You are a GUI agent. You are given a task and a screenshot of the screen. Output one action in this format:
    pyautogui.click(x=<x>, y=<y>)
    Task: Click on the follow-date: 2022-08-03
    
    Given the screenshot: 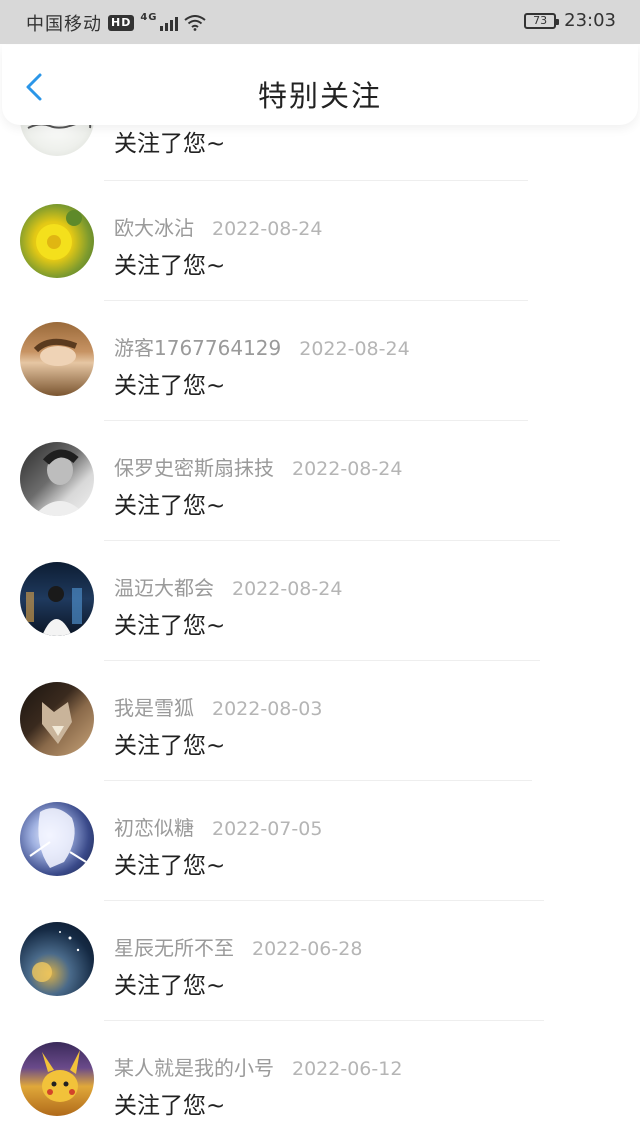 What is the action you would take?
    pyautogui.click(x=267, y=709)
    